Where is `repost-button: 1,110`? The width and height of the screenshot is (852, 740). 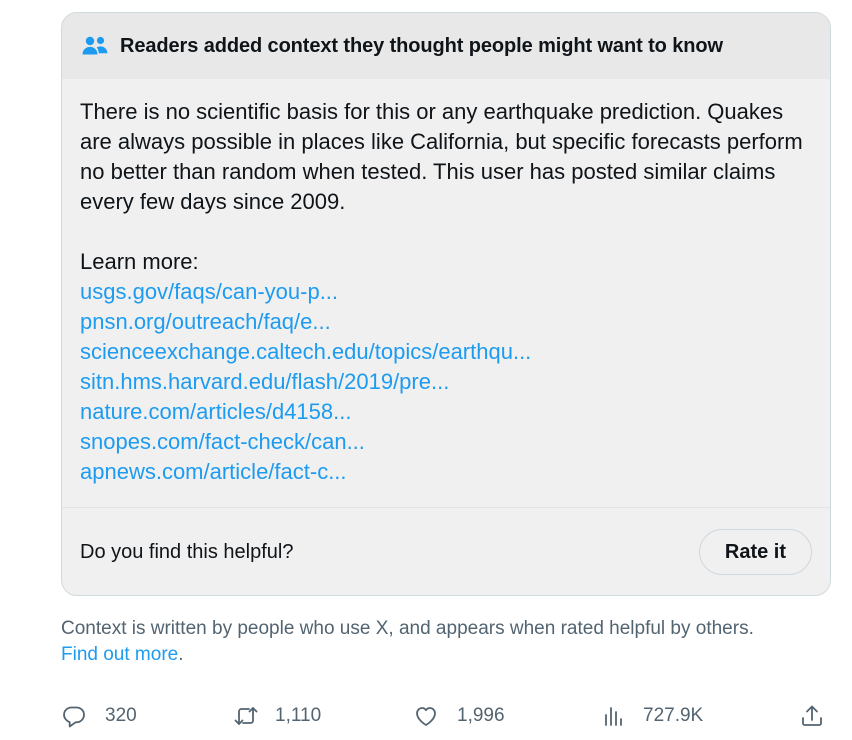 repost-button: 1,110 is located at coordinates (277, 716).